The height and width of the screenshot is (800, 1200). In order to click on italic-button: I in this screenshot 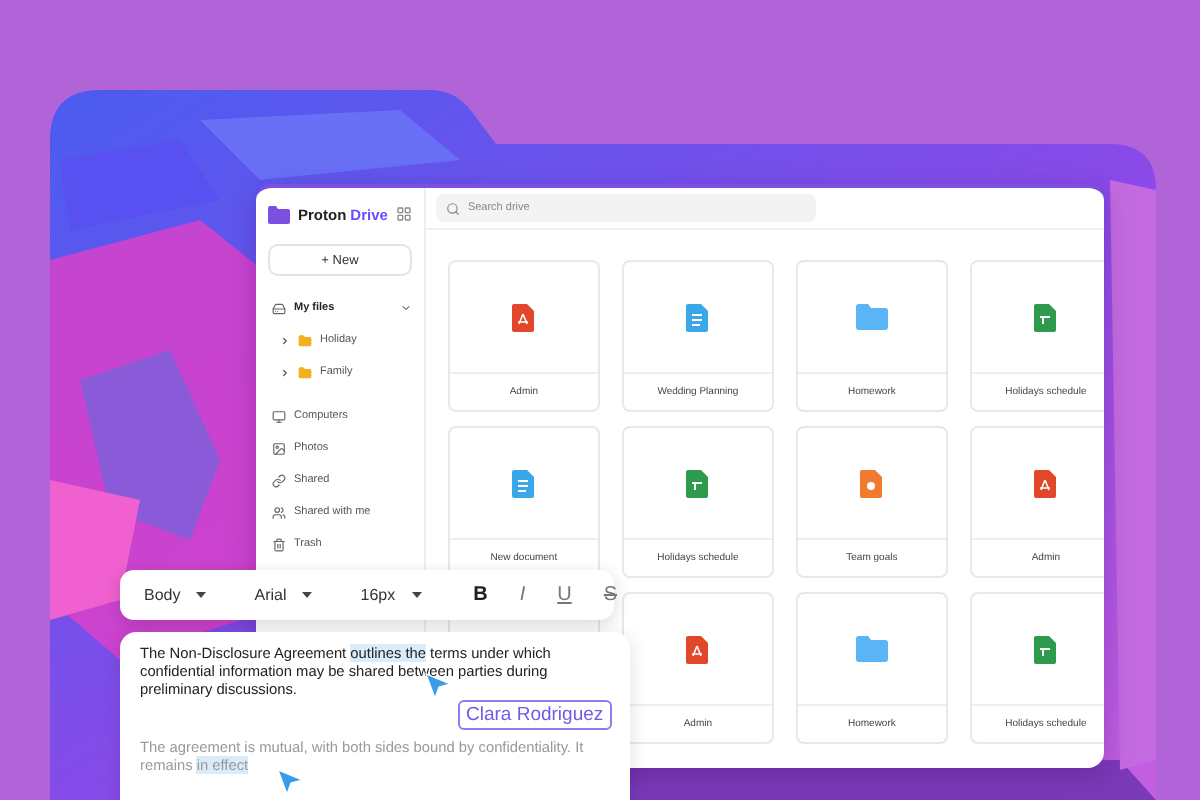, I will do `click(522, 595)`.